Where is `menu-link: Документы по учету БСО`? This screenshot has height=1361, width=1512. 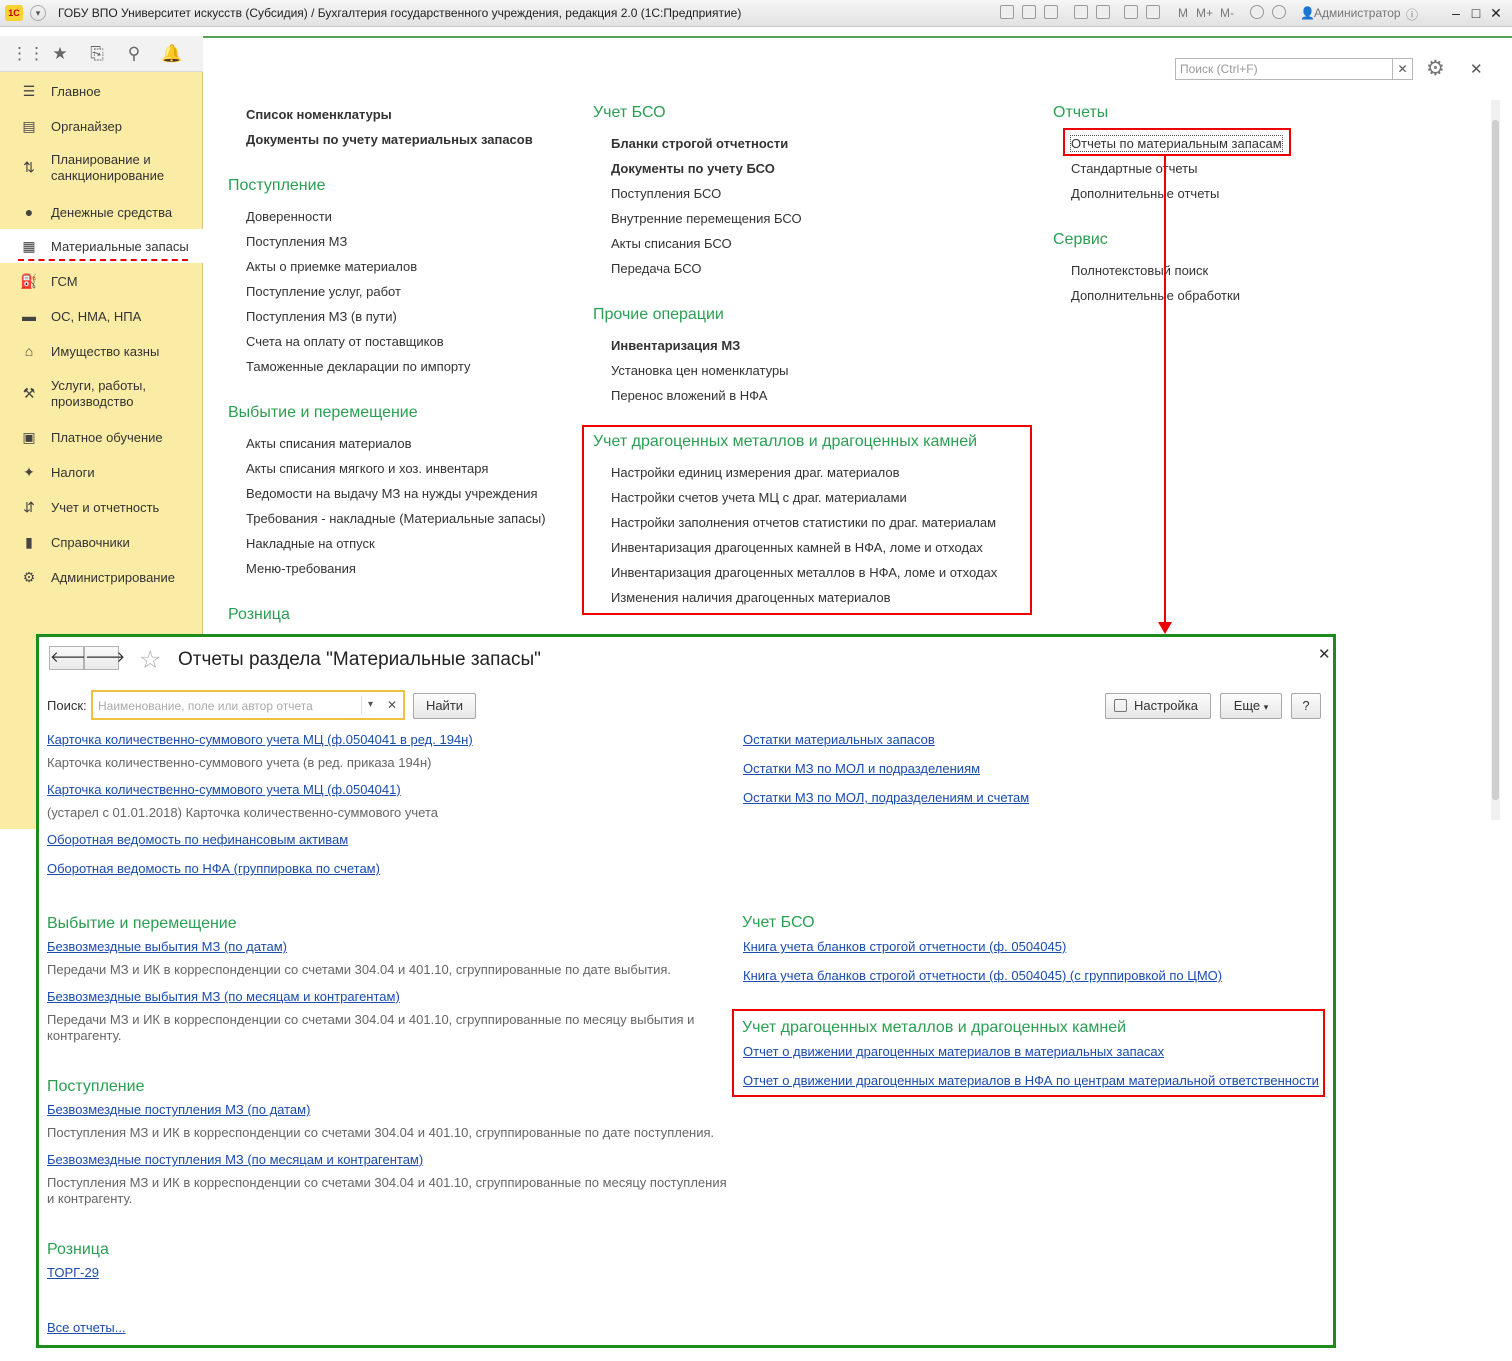 menu-link: Документы по учету БСО is located at coordinates (693, 168).